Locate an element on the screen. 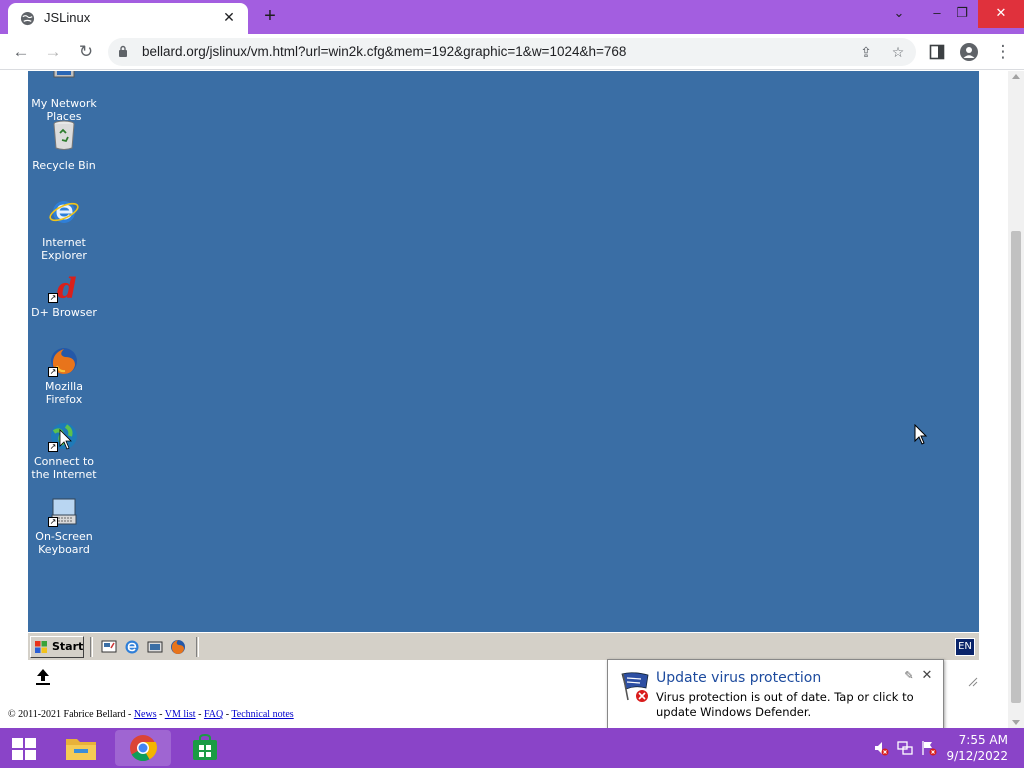 Image resolution: width=1024 pixels, height=768 pixels. internet-explorer-quicklaunch-icon is located at coordinates (132, 647).